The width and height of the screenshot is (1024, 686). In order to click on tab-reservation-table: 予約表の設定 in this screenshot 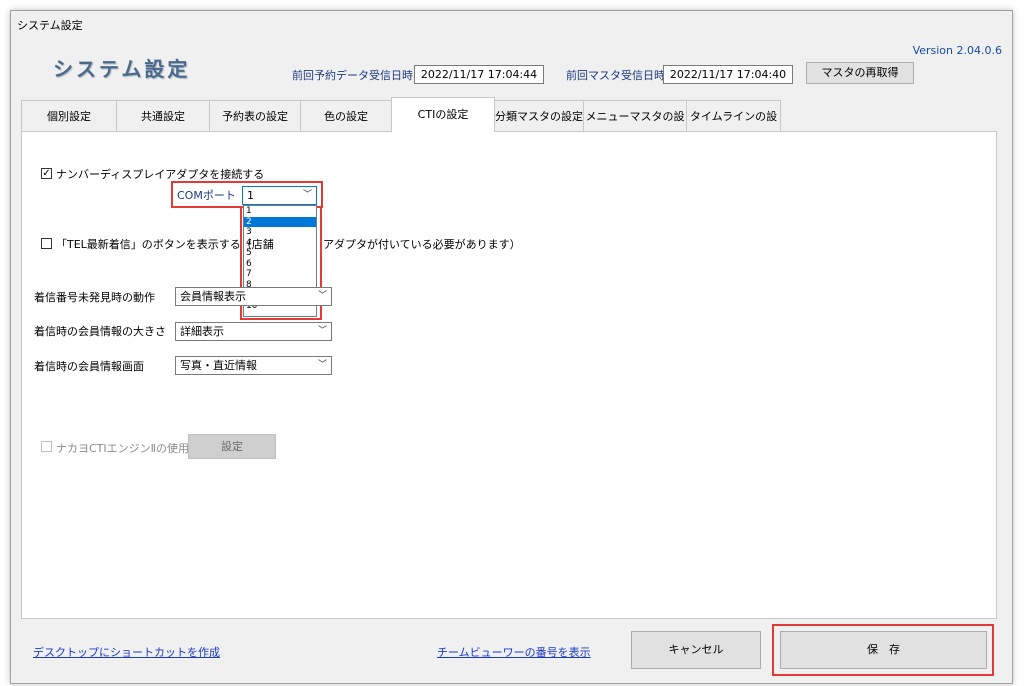, I will do `click(255, 115)`.